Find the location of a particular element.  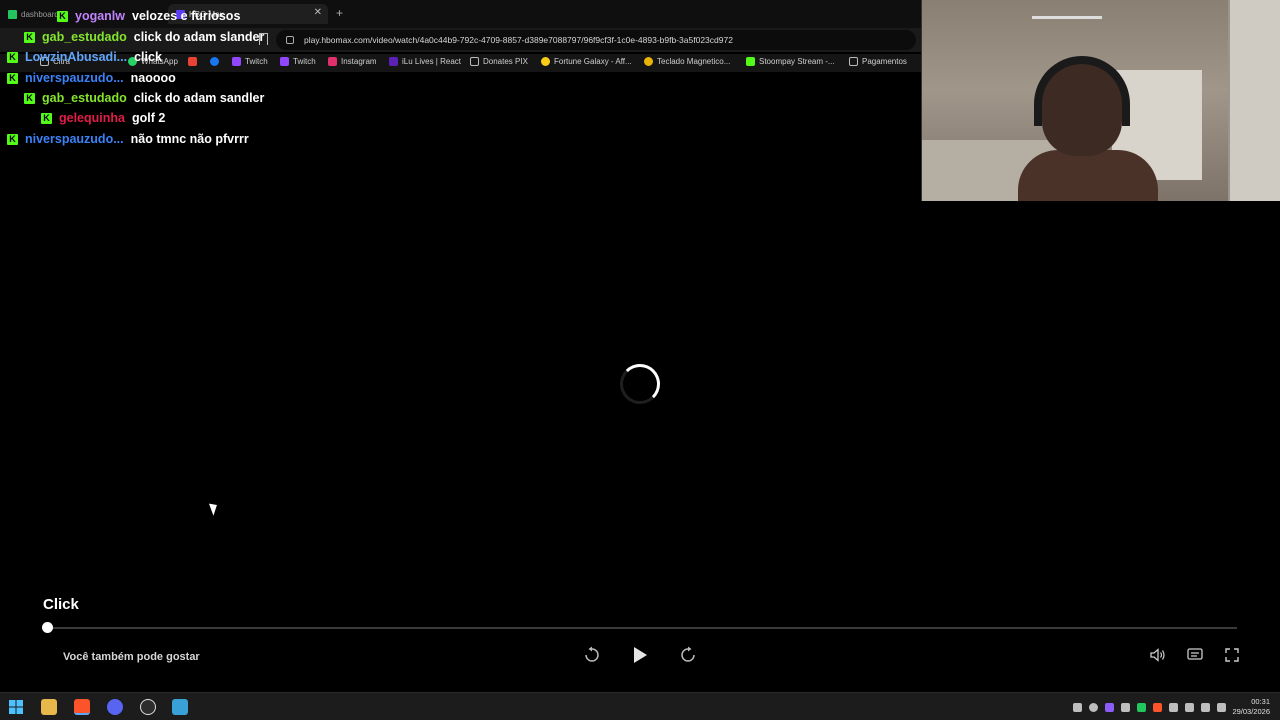

chat-message: K gab_estudado click do adam sandler is located at coordinates (144, 98).